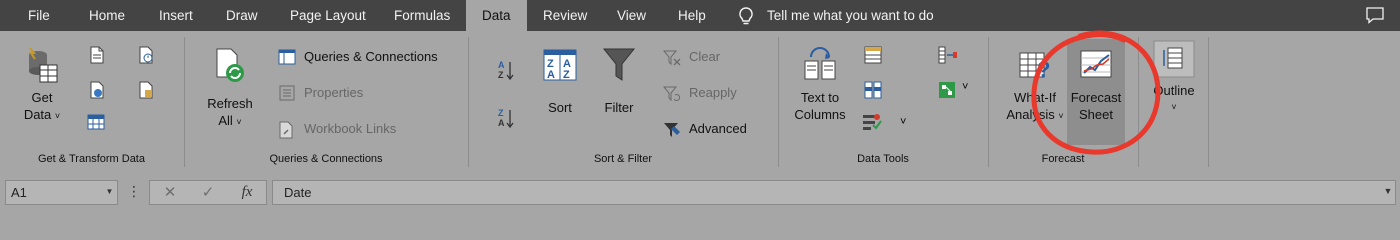 This screenshot has height=240, width=1400. I want to click on data-validation-dropdown-icon: ˅, so click(903, 122).